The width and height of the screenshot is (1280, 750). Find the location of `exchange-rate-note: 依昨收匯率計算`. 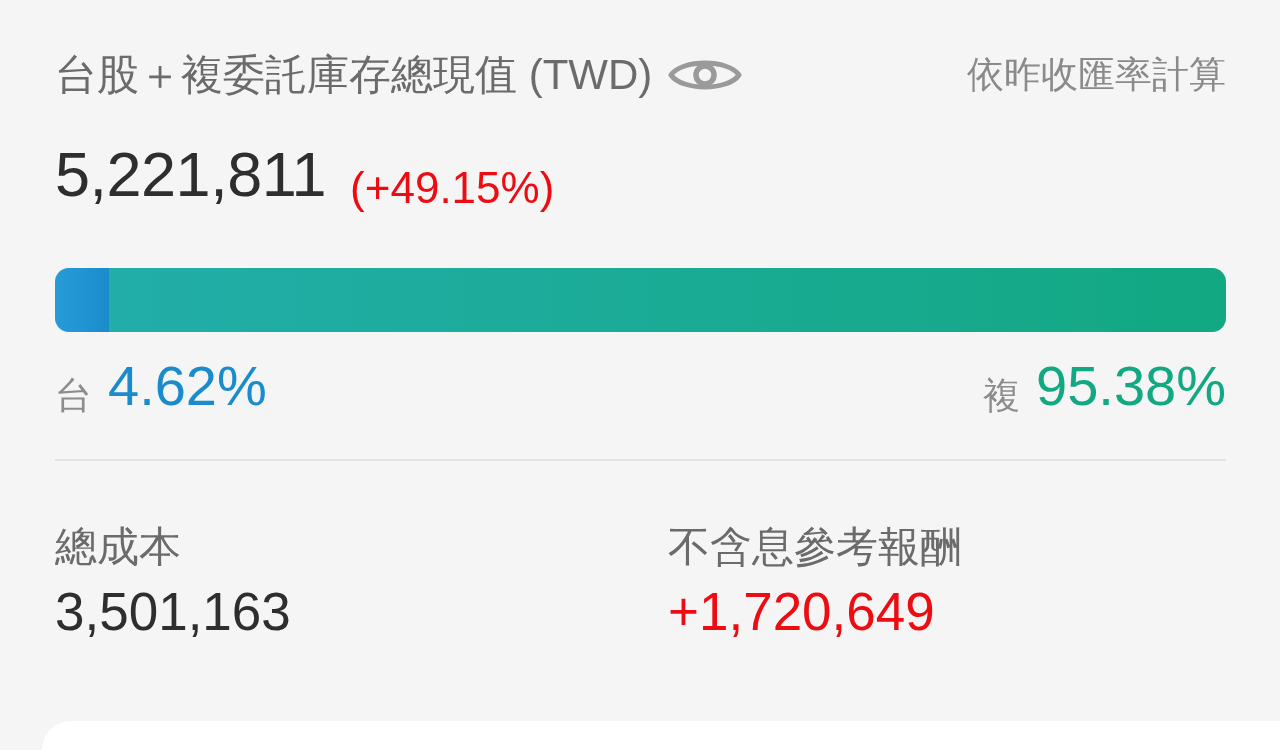

exchange-rate-note: 依昨收匯率計算 is located at coordinates (1096, 75).